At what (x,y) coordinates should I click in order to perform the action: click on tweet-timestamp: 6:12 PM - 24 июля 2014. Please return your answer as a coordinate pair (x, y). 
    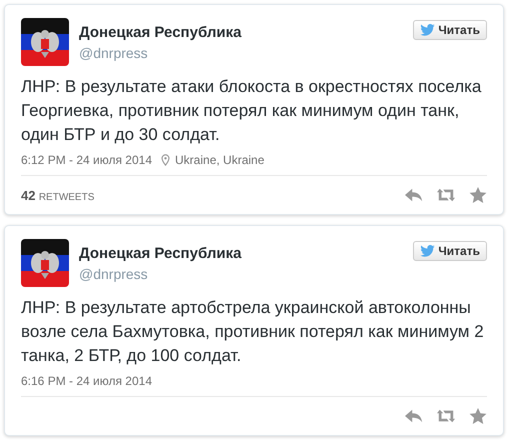
    Looking at the image, I should click on (86, 160).